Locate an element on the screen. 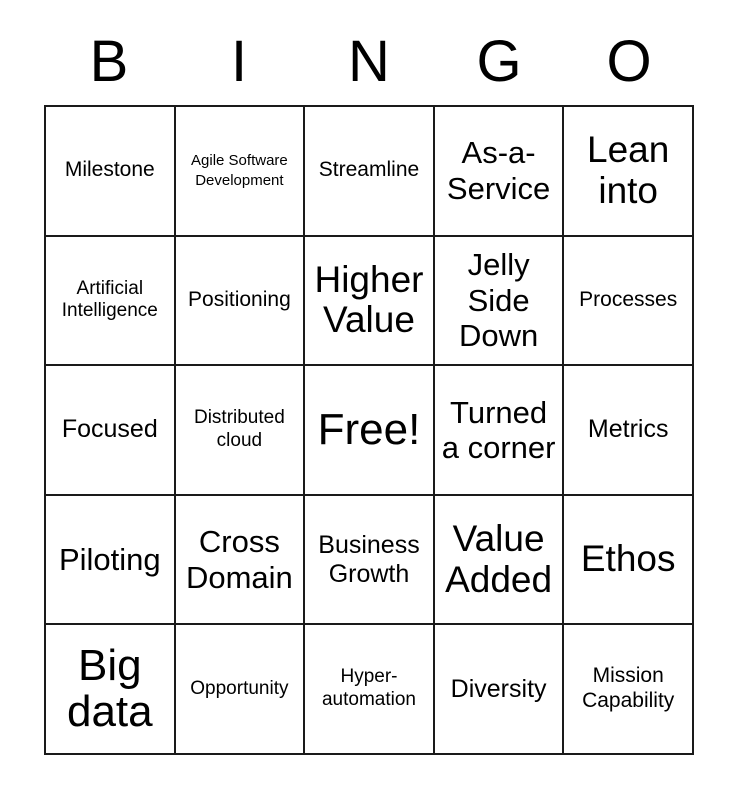  bingo-cell-label: Free! is located at coordinates (369, 429).